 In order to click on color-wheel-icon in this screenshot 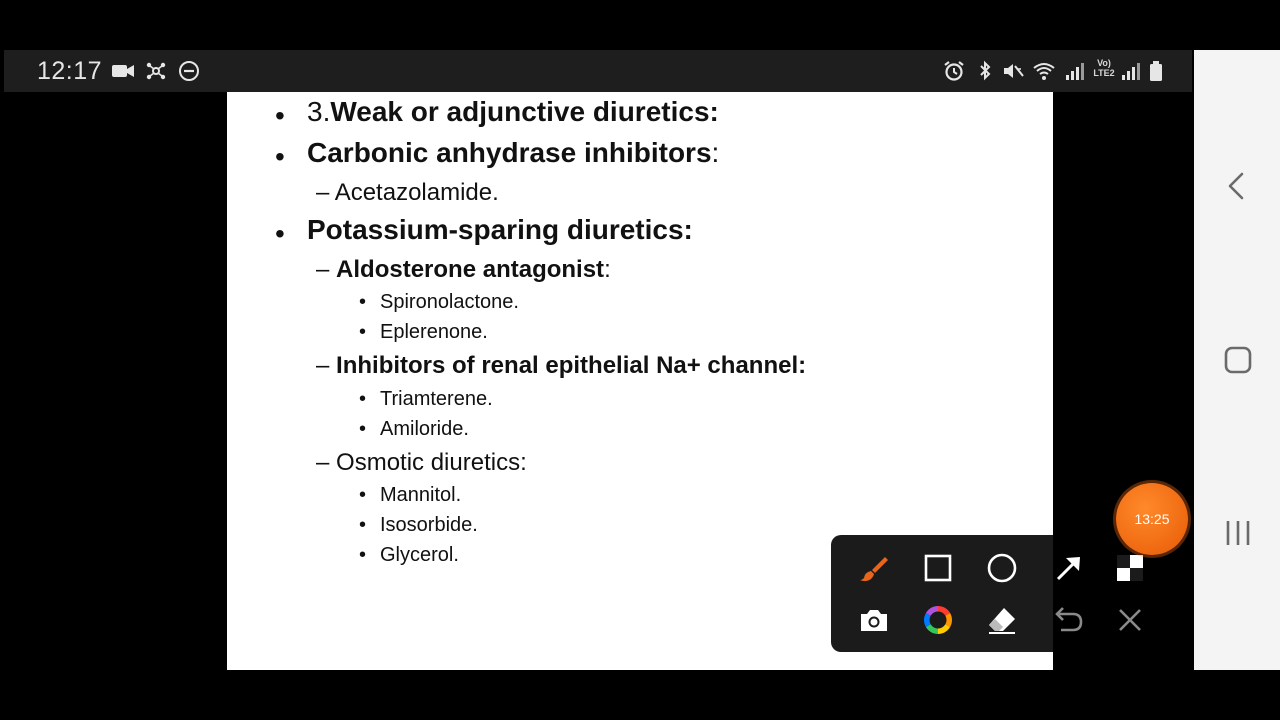, I will do `click(938, 620)`.